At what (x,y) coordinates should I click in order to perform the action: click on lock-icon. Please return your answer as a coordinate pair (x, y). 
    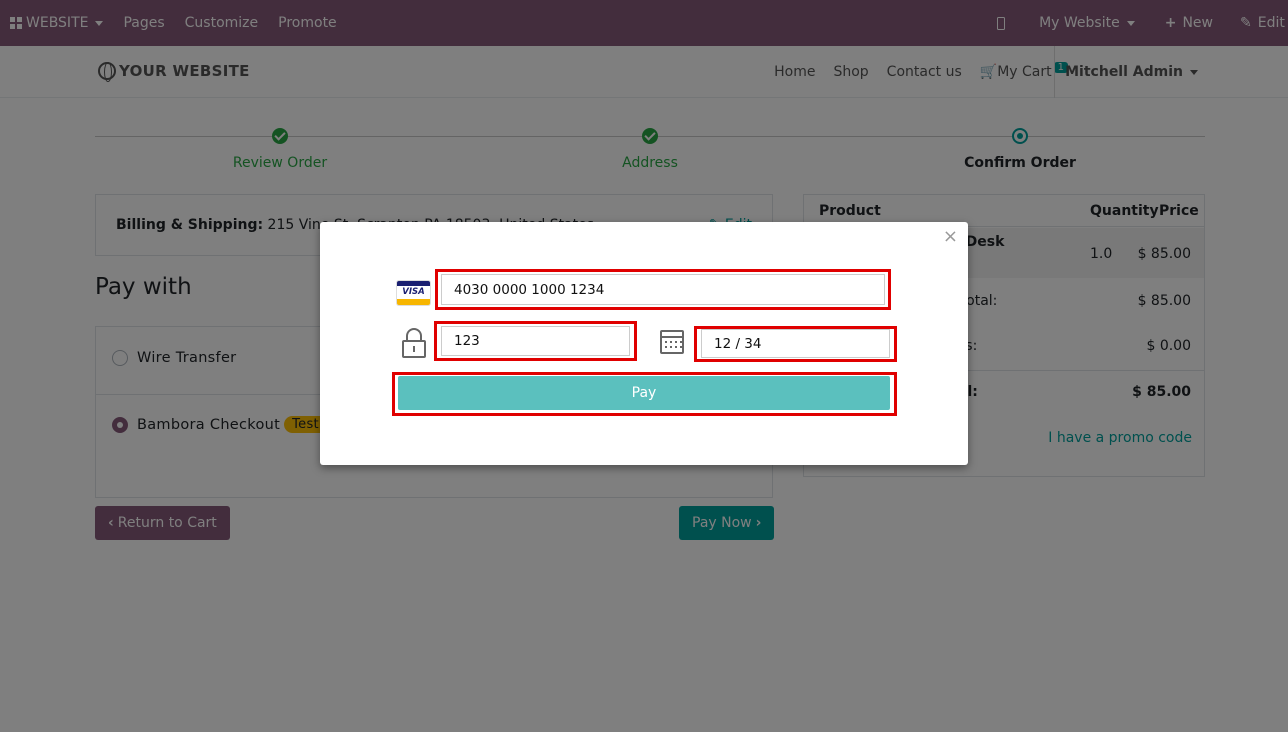
    Looking at the image, I should click on (414, 343).